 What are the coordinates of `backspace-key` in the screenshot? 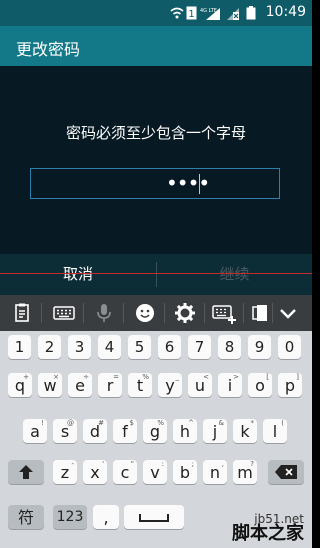 It's located at (286, 472).